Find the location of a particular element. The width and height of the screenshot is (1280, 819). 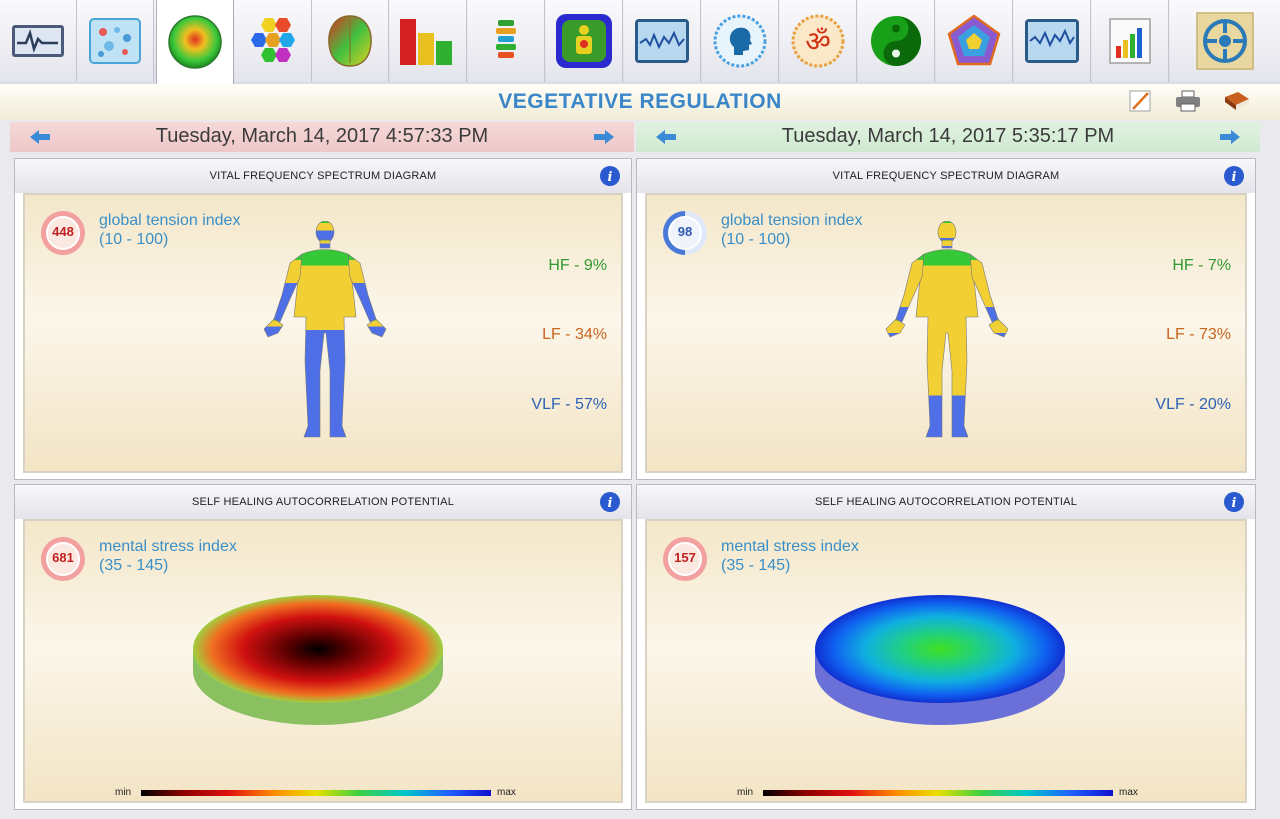

body-diagram-right is located at coordinates (947, 329).